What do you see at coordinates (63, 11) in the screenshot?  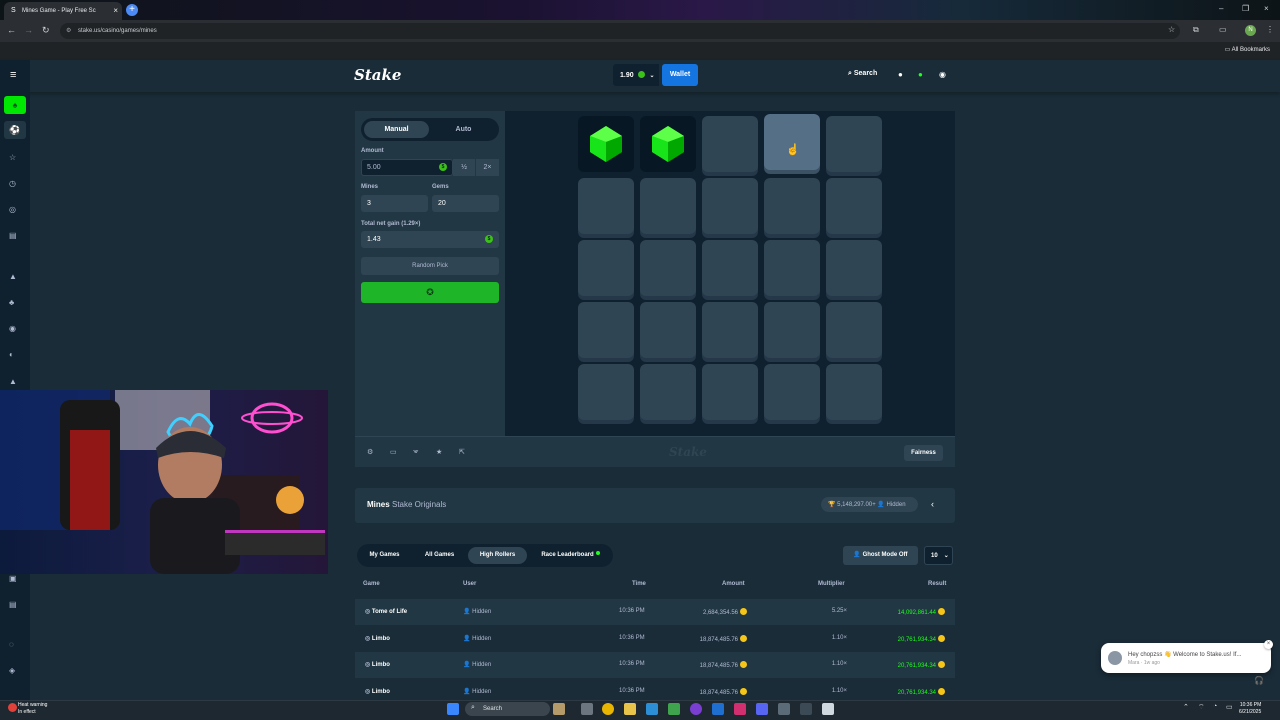 I see `browser-tab: S Mines Game - Play Free Sc ×` at bounding box center [63, 11].